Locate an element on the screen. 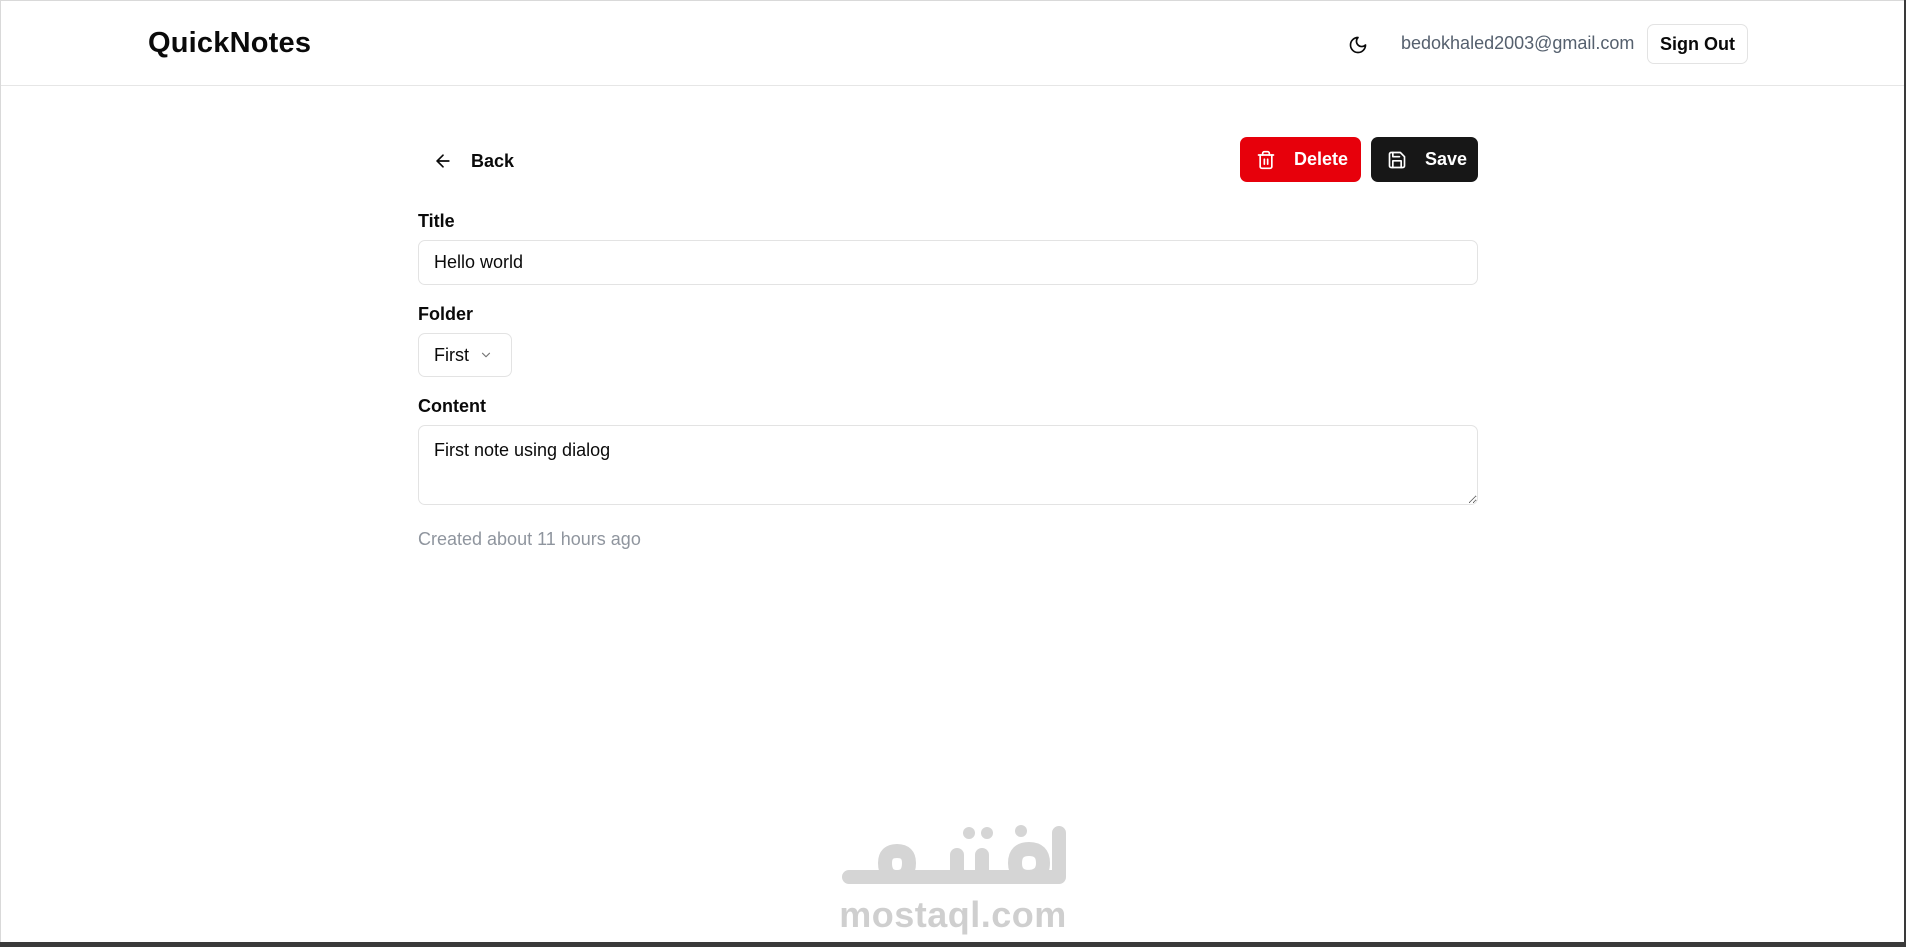 The height and width of the screenshot is (947, 1906). folder-select: First is located at coordinates (465, 355).